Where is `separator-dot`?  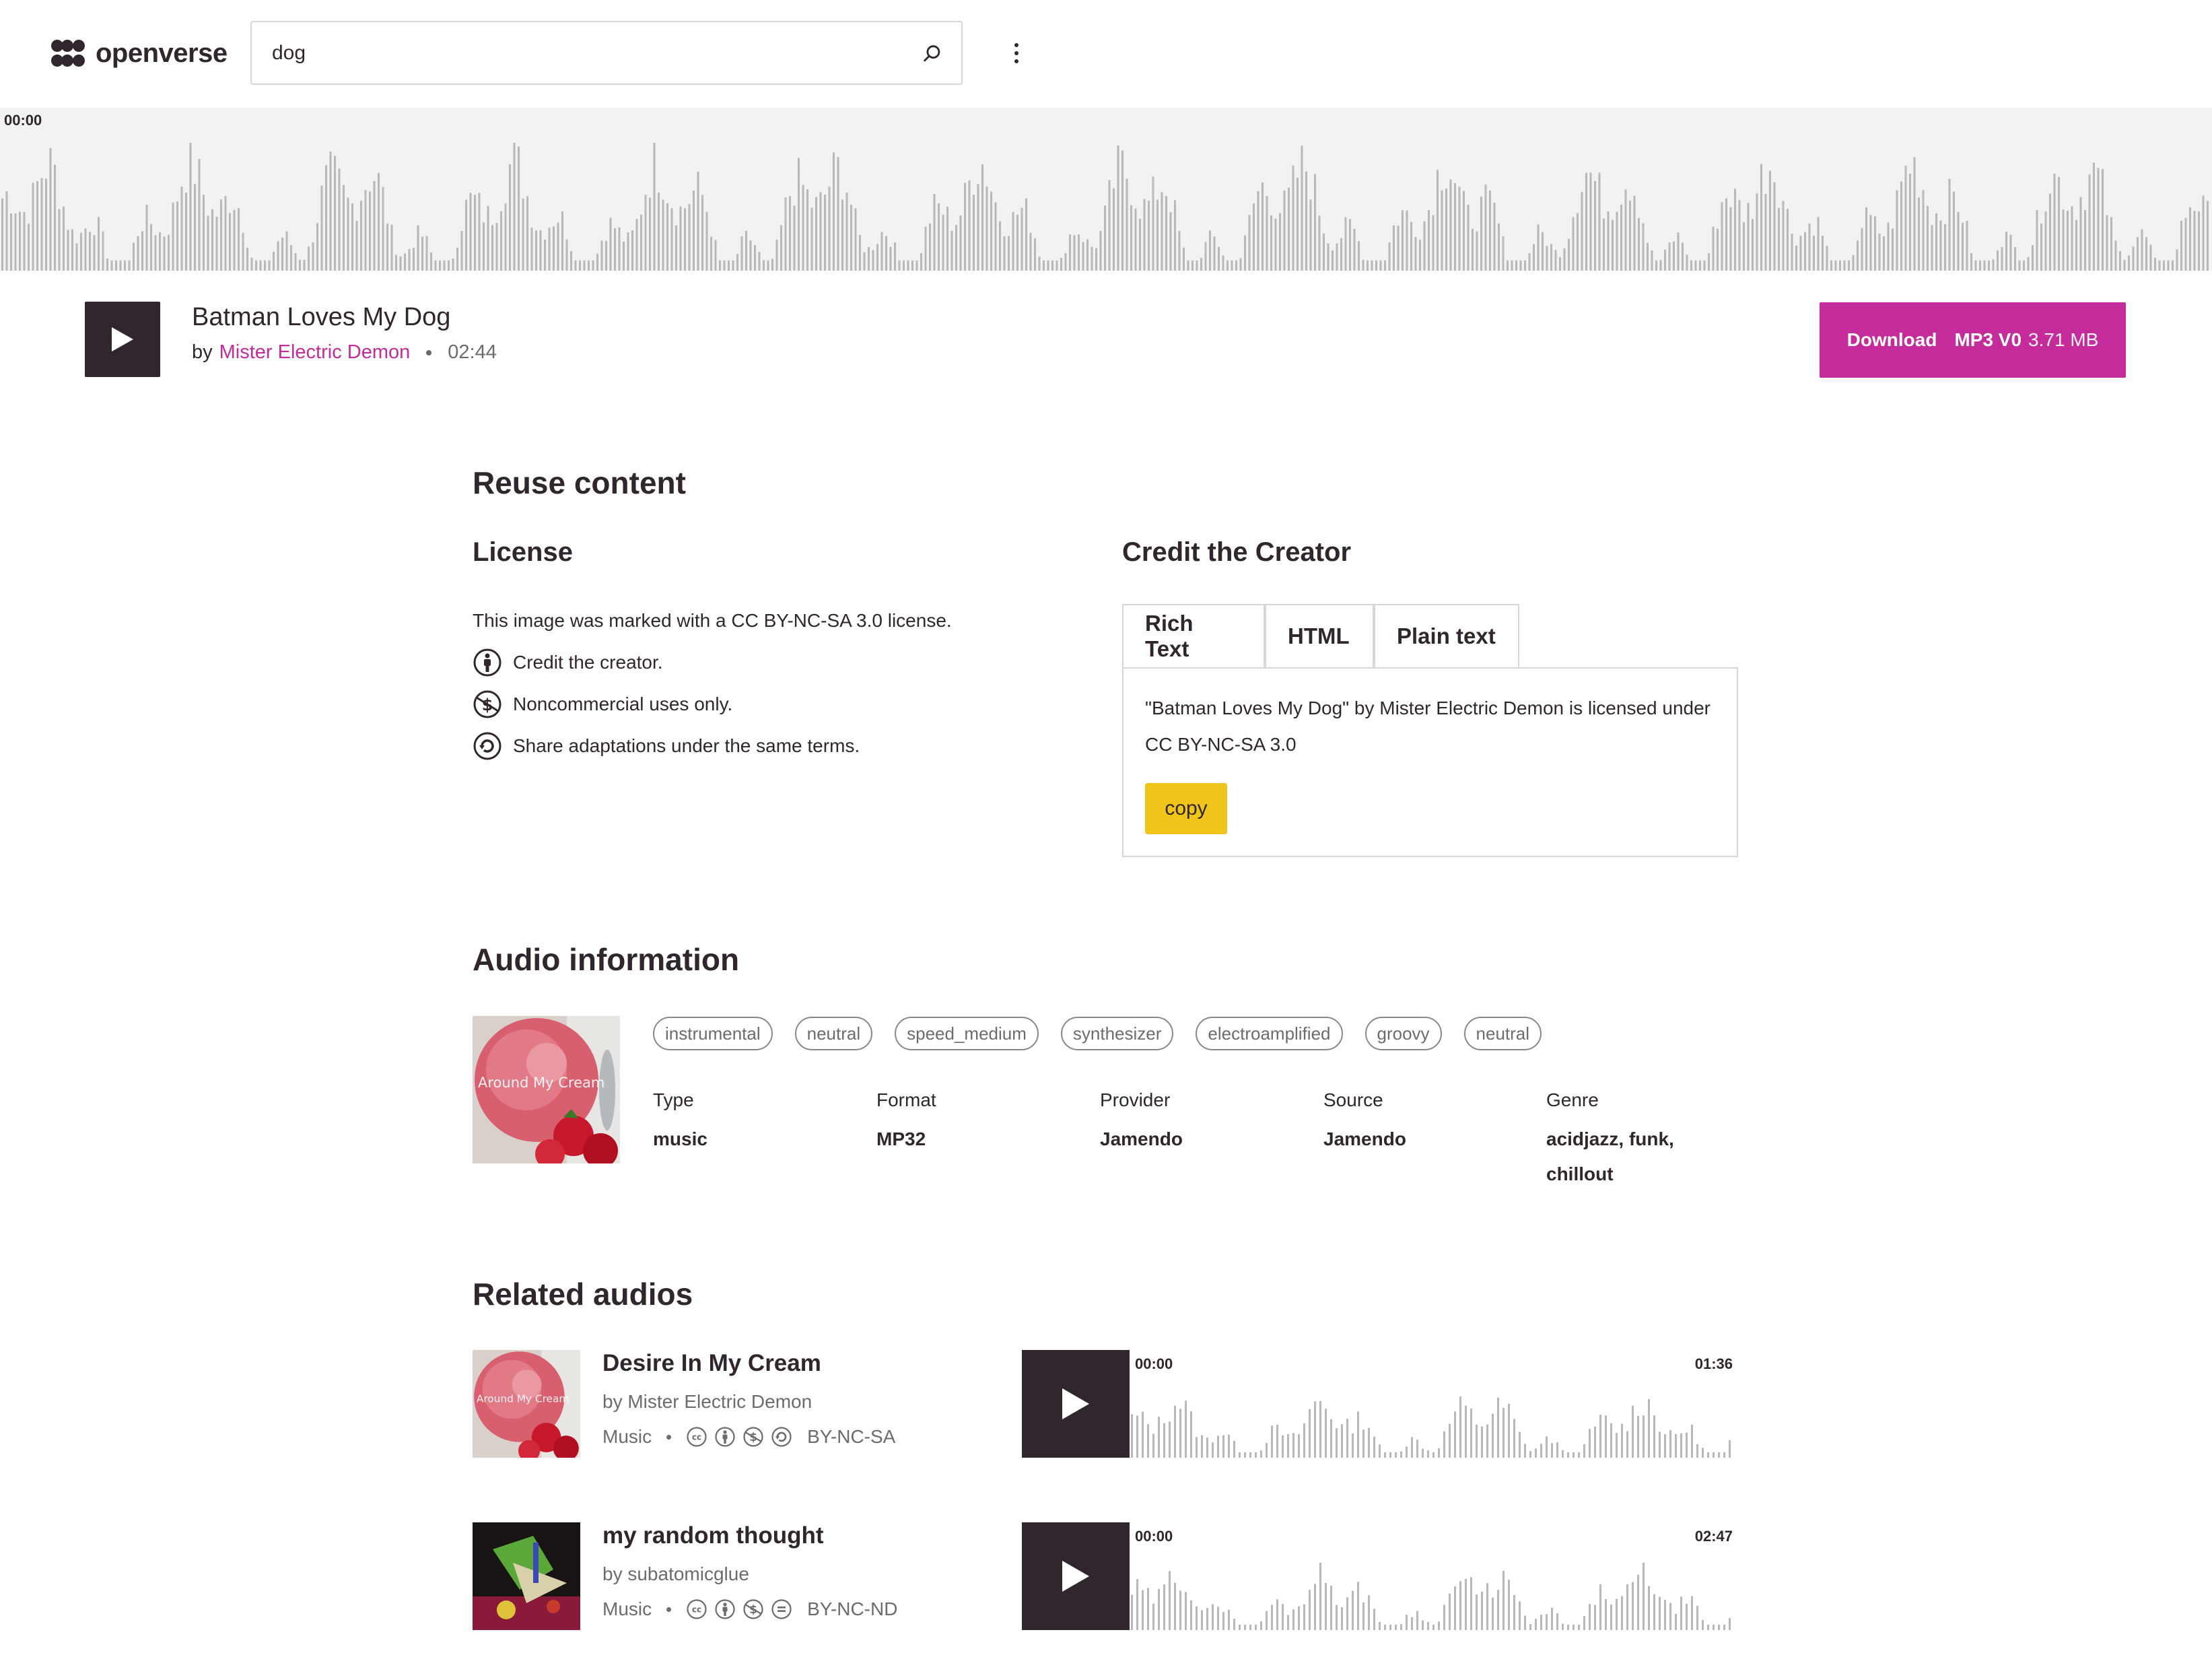 separator-dot is located at coordinates (669, 1437).